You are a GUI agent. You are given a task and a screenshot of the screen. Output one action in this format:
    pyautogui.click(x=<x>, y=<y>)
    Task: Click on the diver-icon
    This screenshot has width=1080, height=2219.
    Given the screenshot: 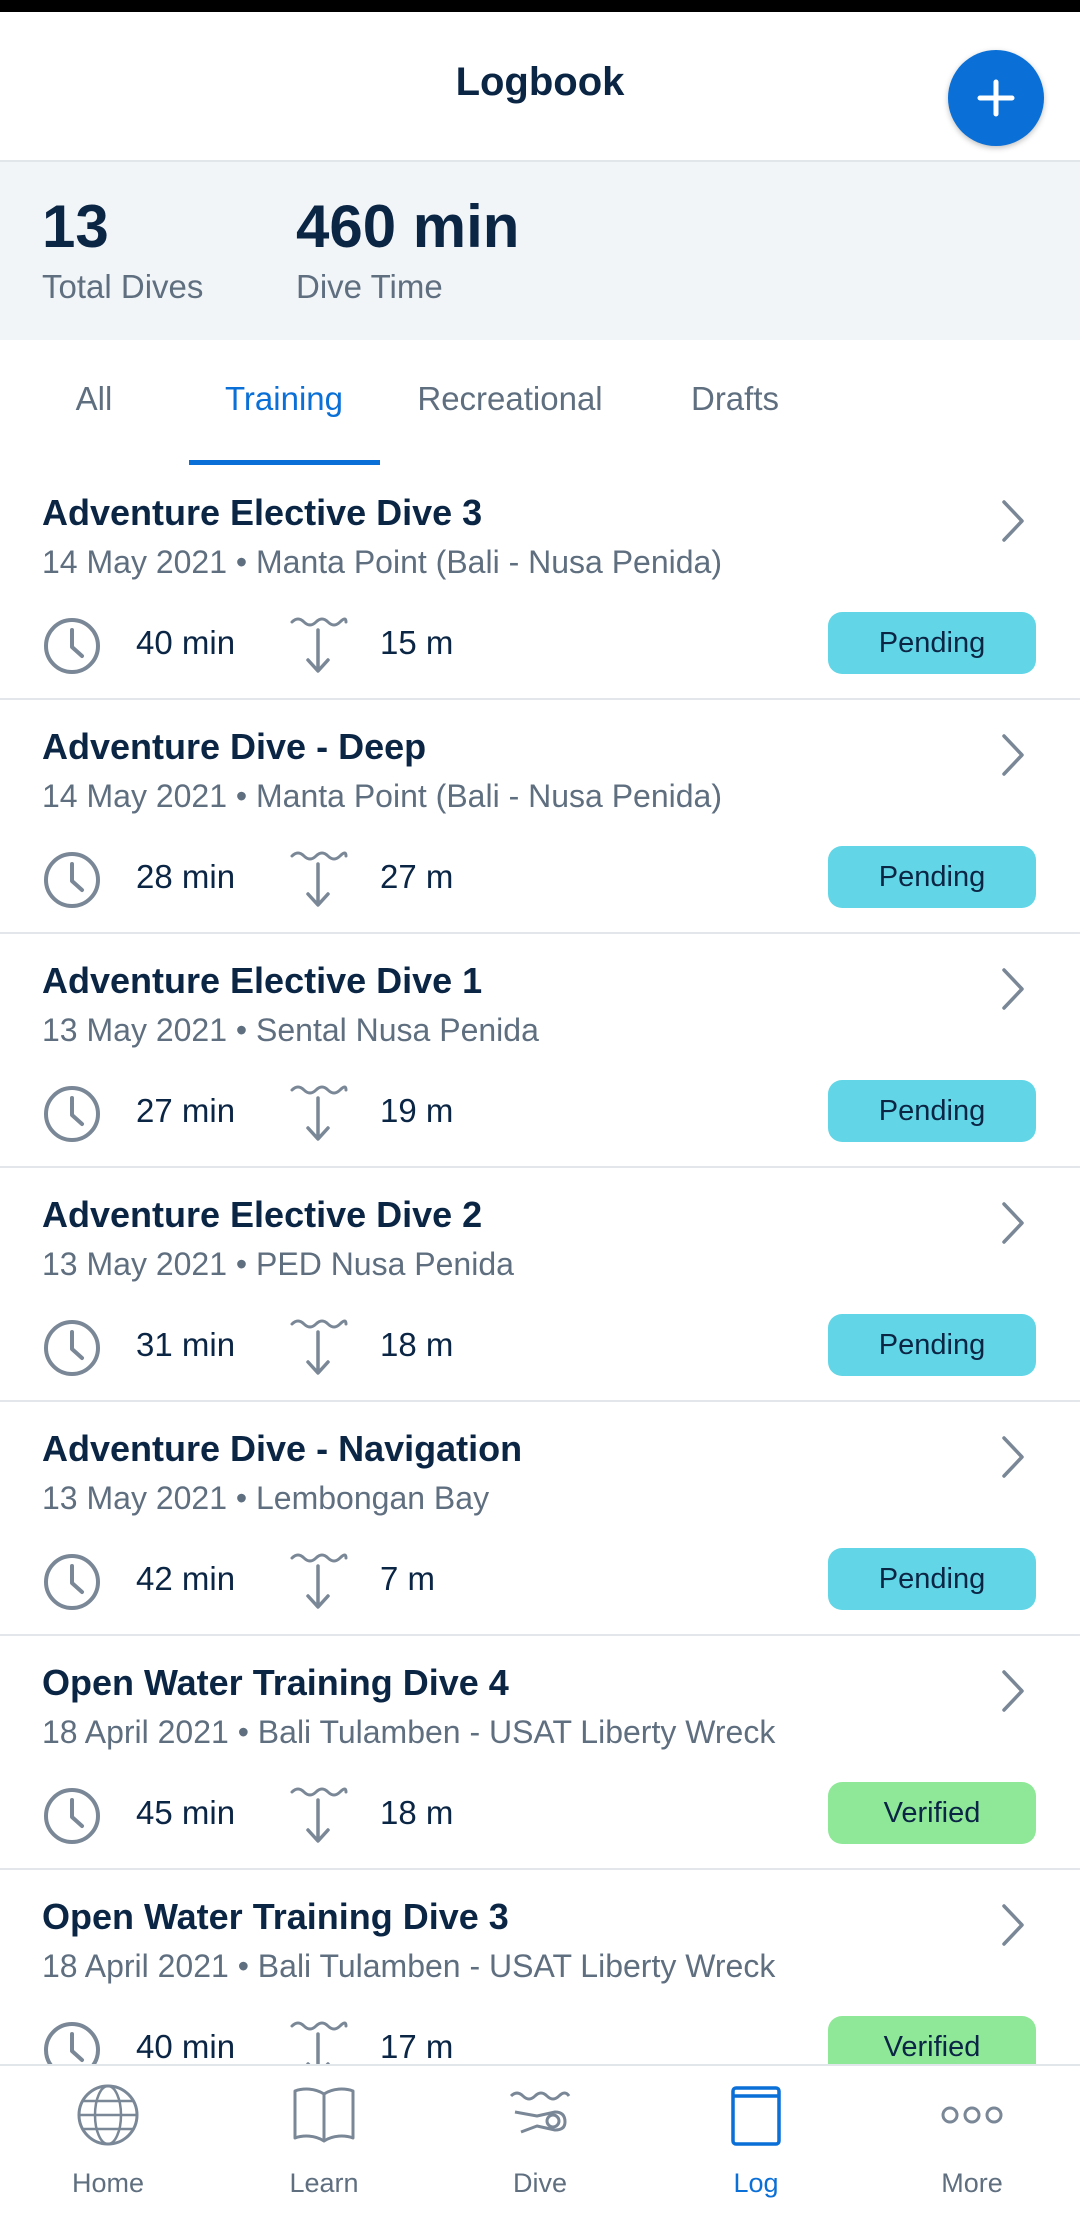 What is the action you would take?
    pyautogui.click(x=540, y=2112)
    